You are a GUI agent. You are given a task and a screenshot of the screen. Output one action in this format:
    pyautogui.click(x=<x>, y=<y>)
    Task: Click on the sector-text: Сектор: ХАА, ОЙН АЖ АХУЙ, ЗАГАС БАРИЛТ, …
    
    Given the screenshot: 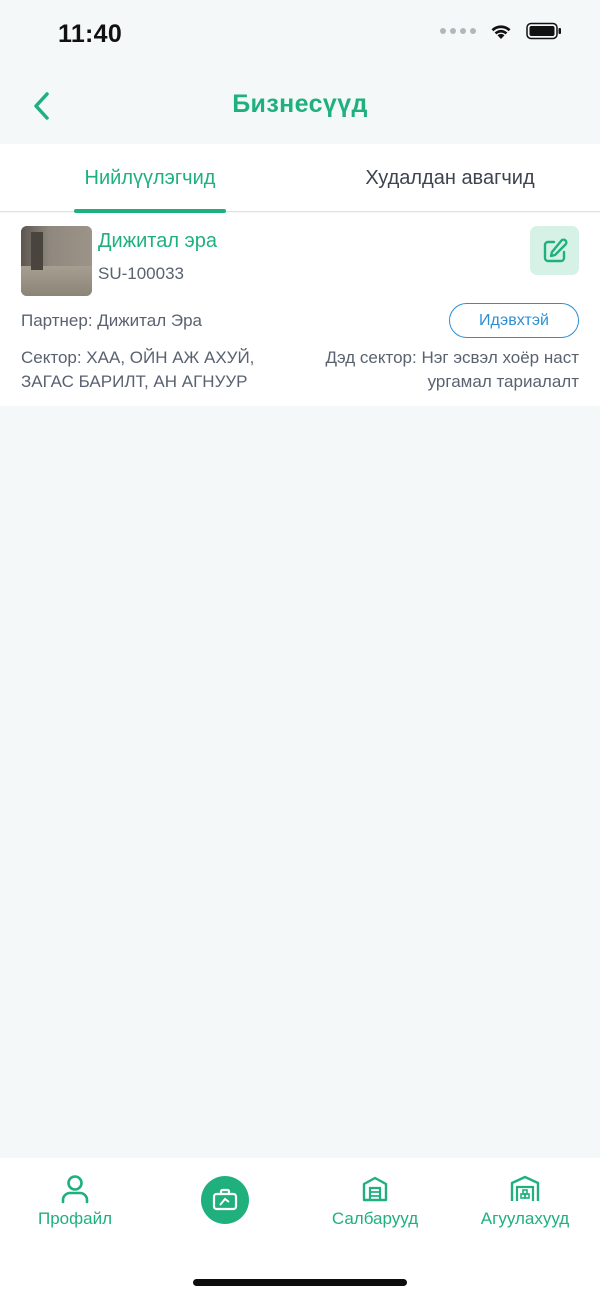 What is the action you would take?
    pyautogui.click(x=138, y=369)
    